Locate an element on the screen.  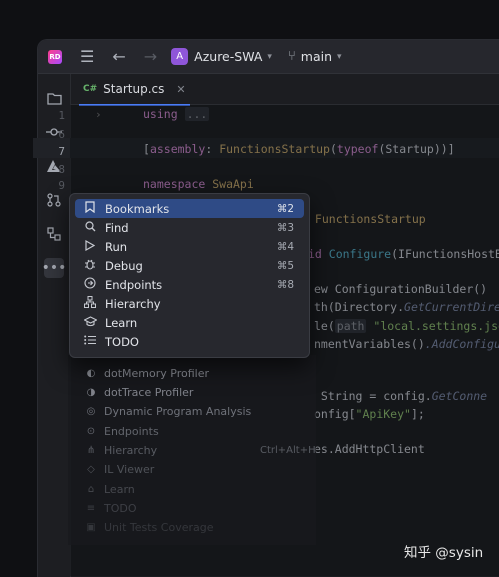
bookmark-icon is located at coordinates (90, 208).